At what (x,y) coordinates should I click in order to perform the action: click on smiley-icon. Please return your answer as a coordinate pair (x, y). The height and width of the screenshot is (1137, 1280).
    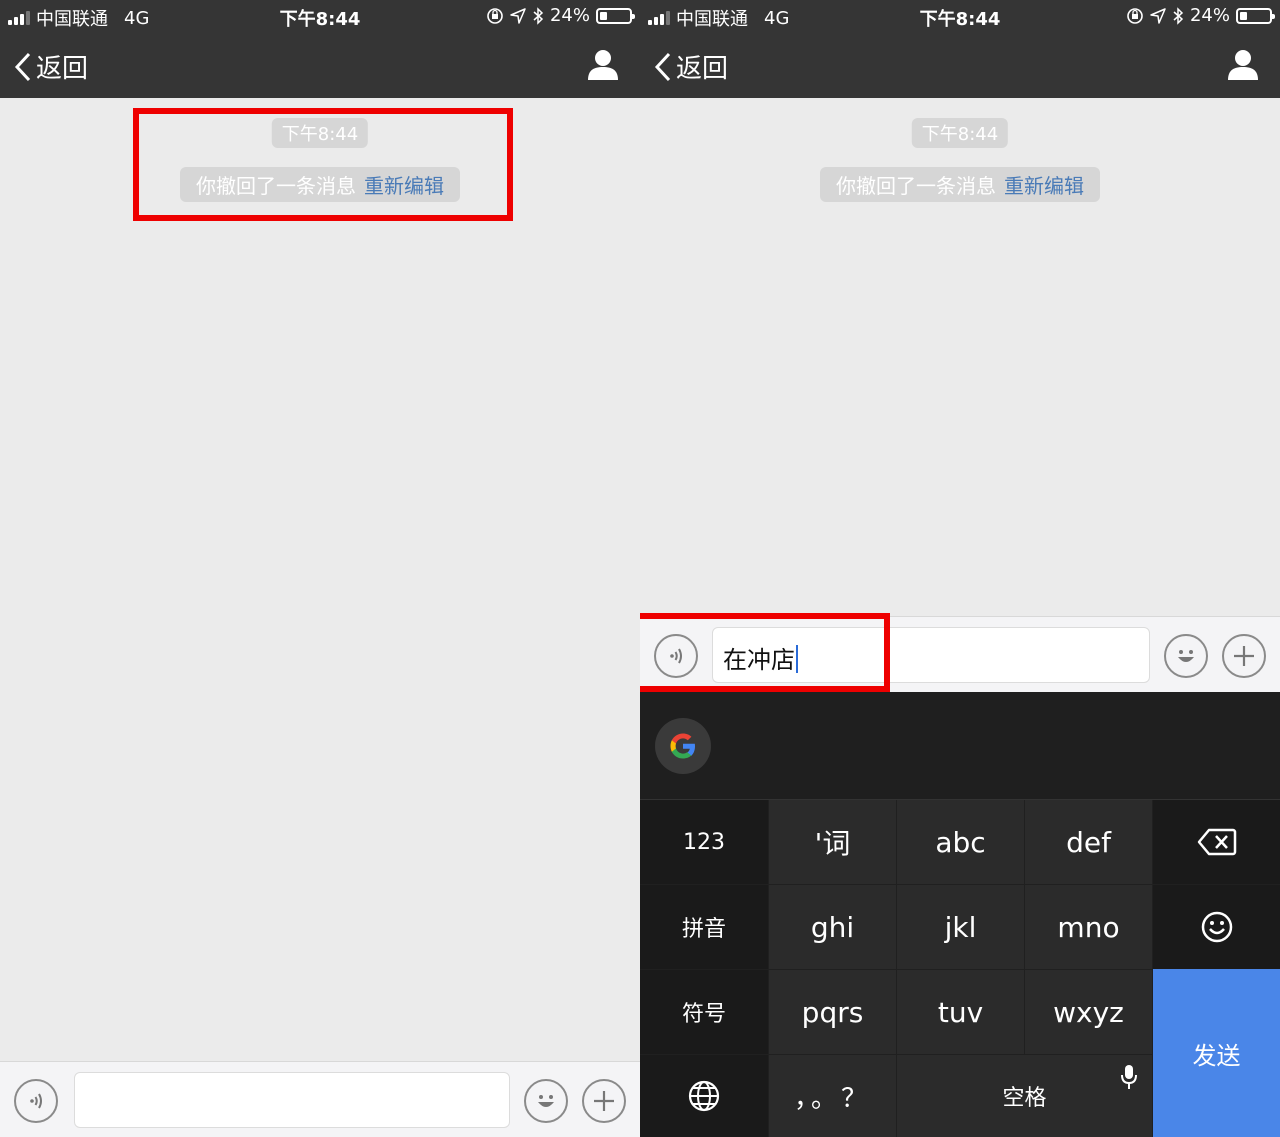
    Looking at the image, I should click on (1216, 927).